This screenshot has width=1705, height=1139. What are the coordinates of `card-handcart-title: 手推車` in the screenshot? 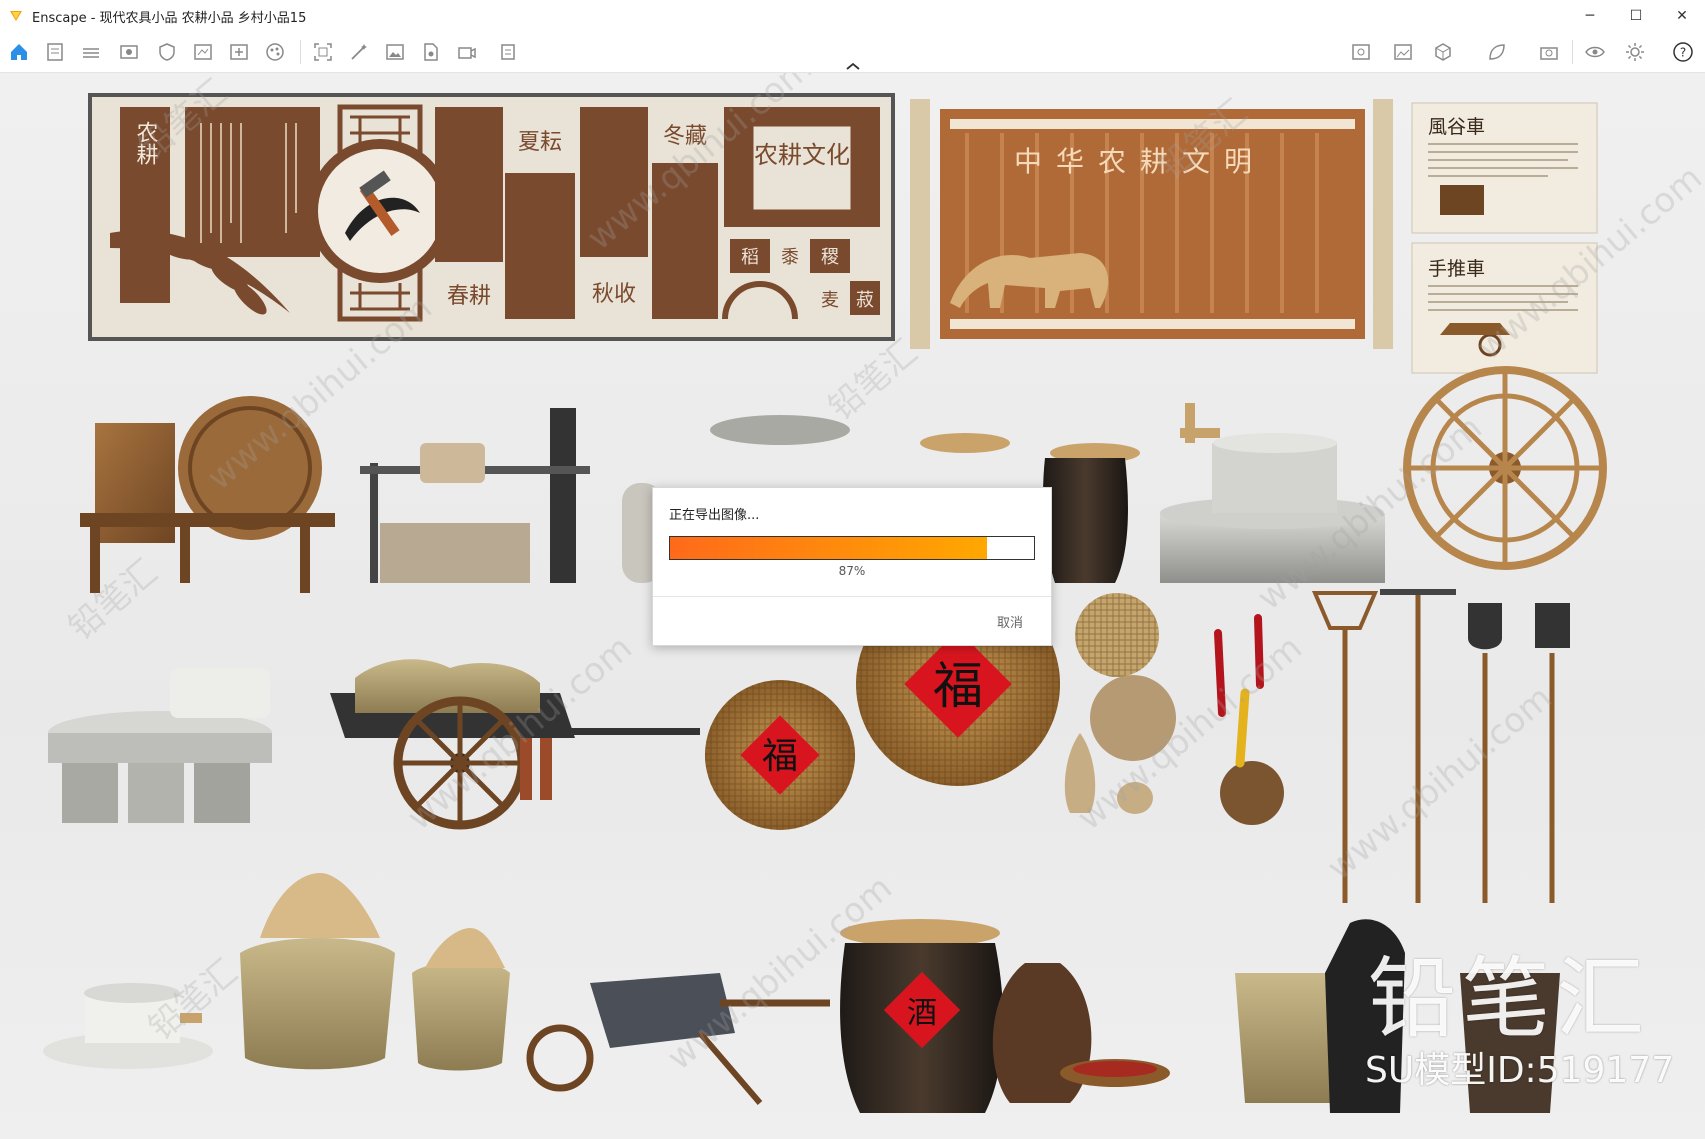 It's located at (1456, 269).